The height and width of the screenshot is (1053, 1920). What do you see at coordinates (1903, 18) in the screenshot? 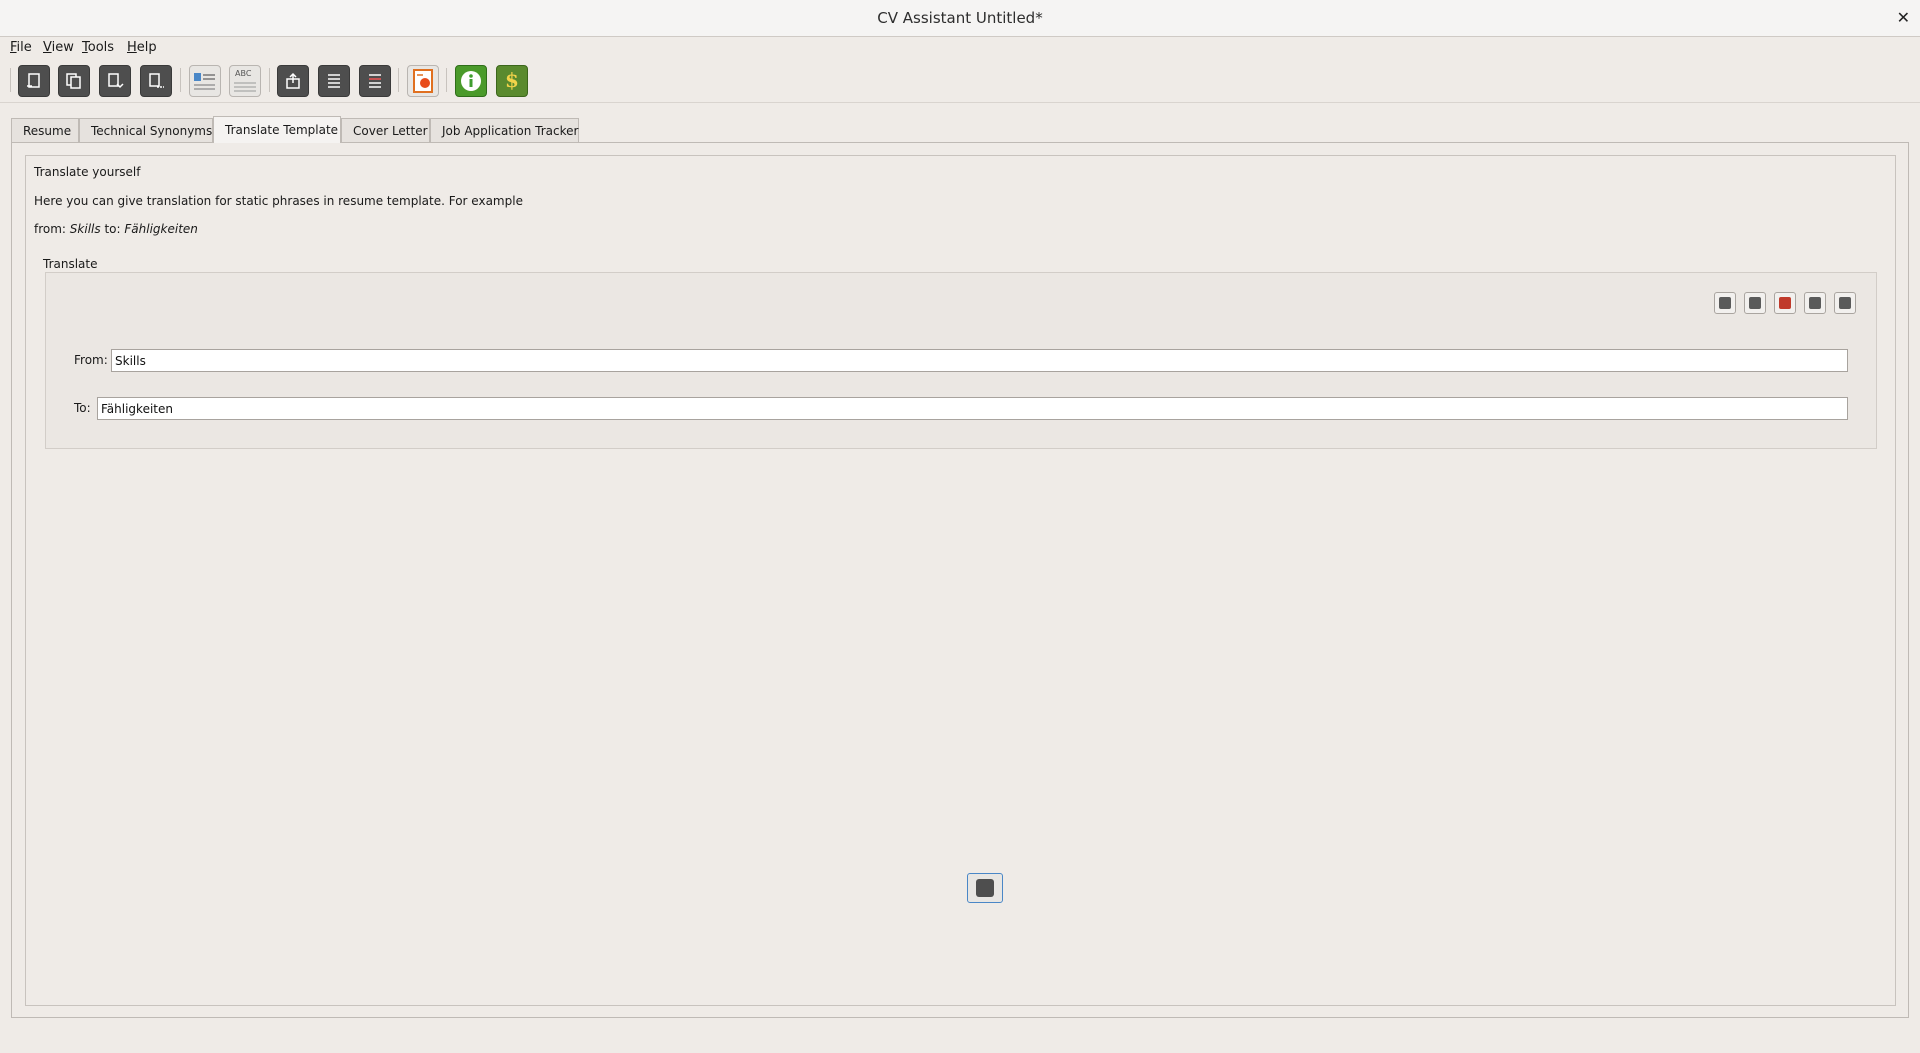
I see `close-icon: ✕` at bounding box center [1903, 18].